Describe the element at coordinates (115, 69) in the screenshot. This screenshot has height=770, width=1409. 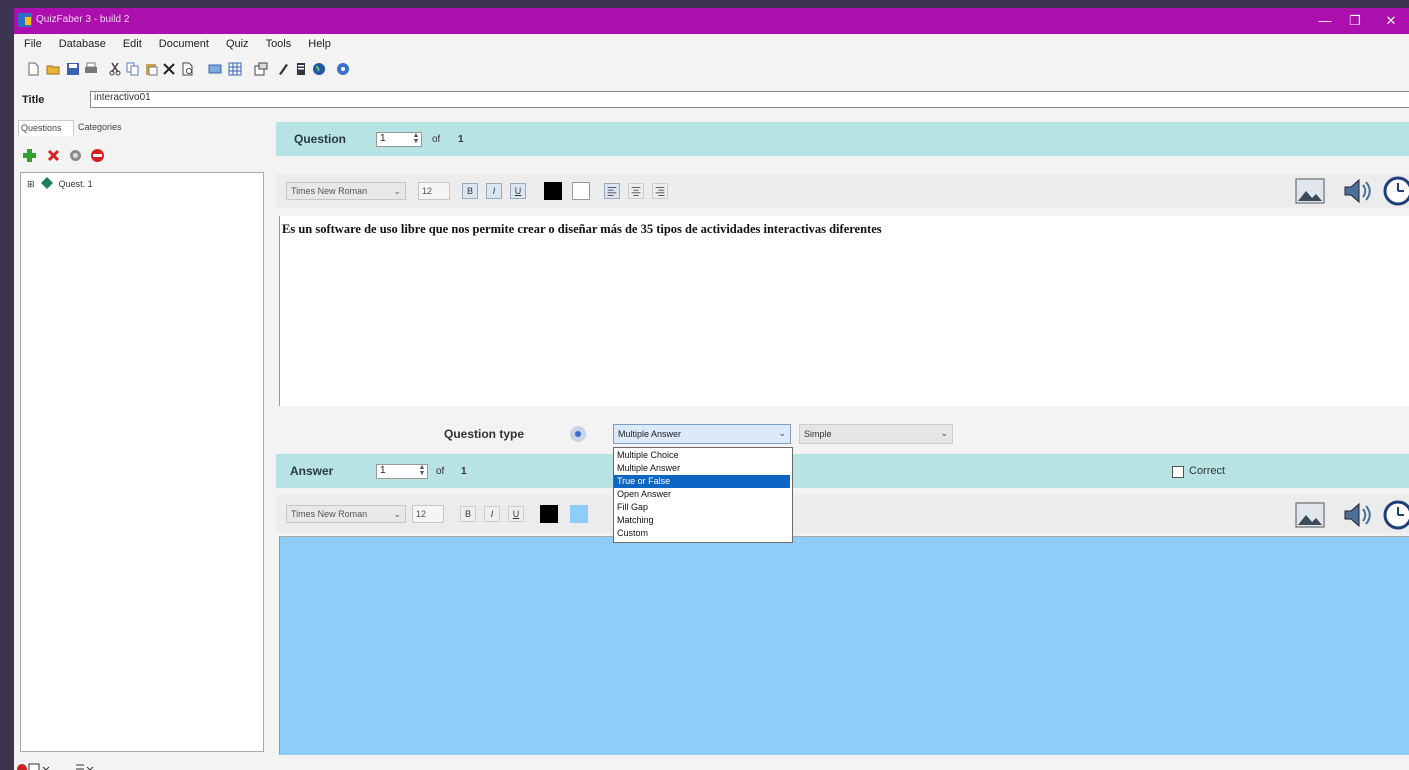
I see `cut-icon` at that location.